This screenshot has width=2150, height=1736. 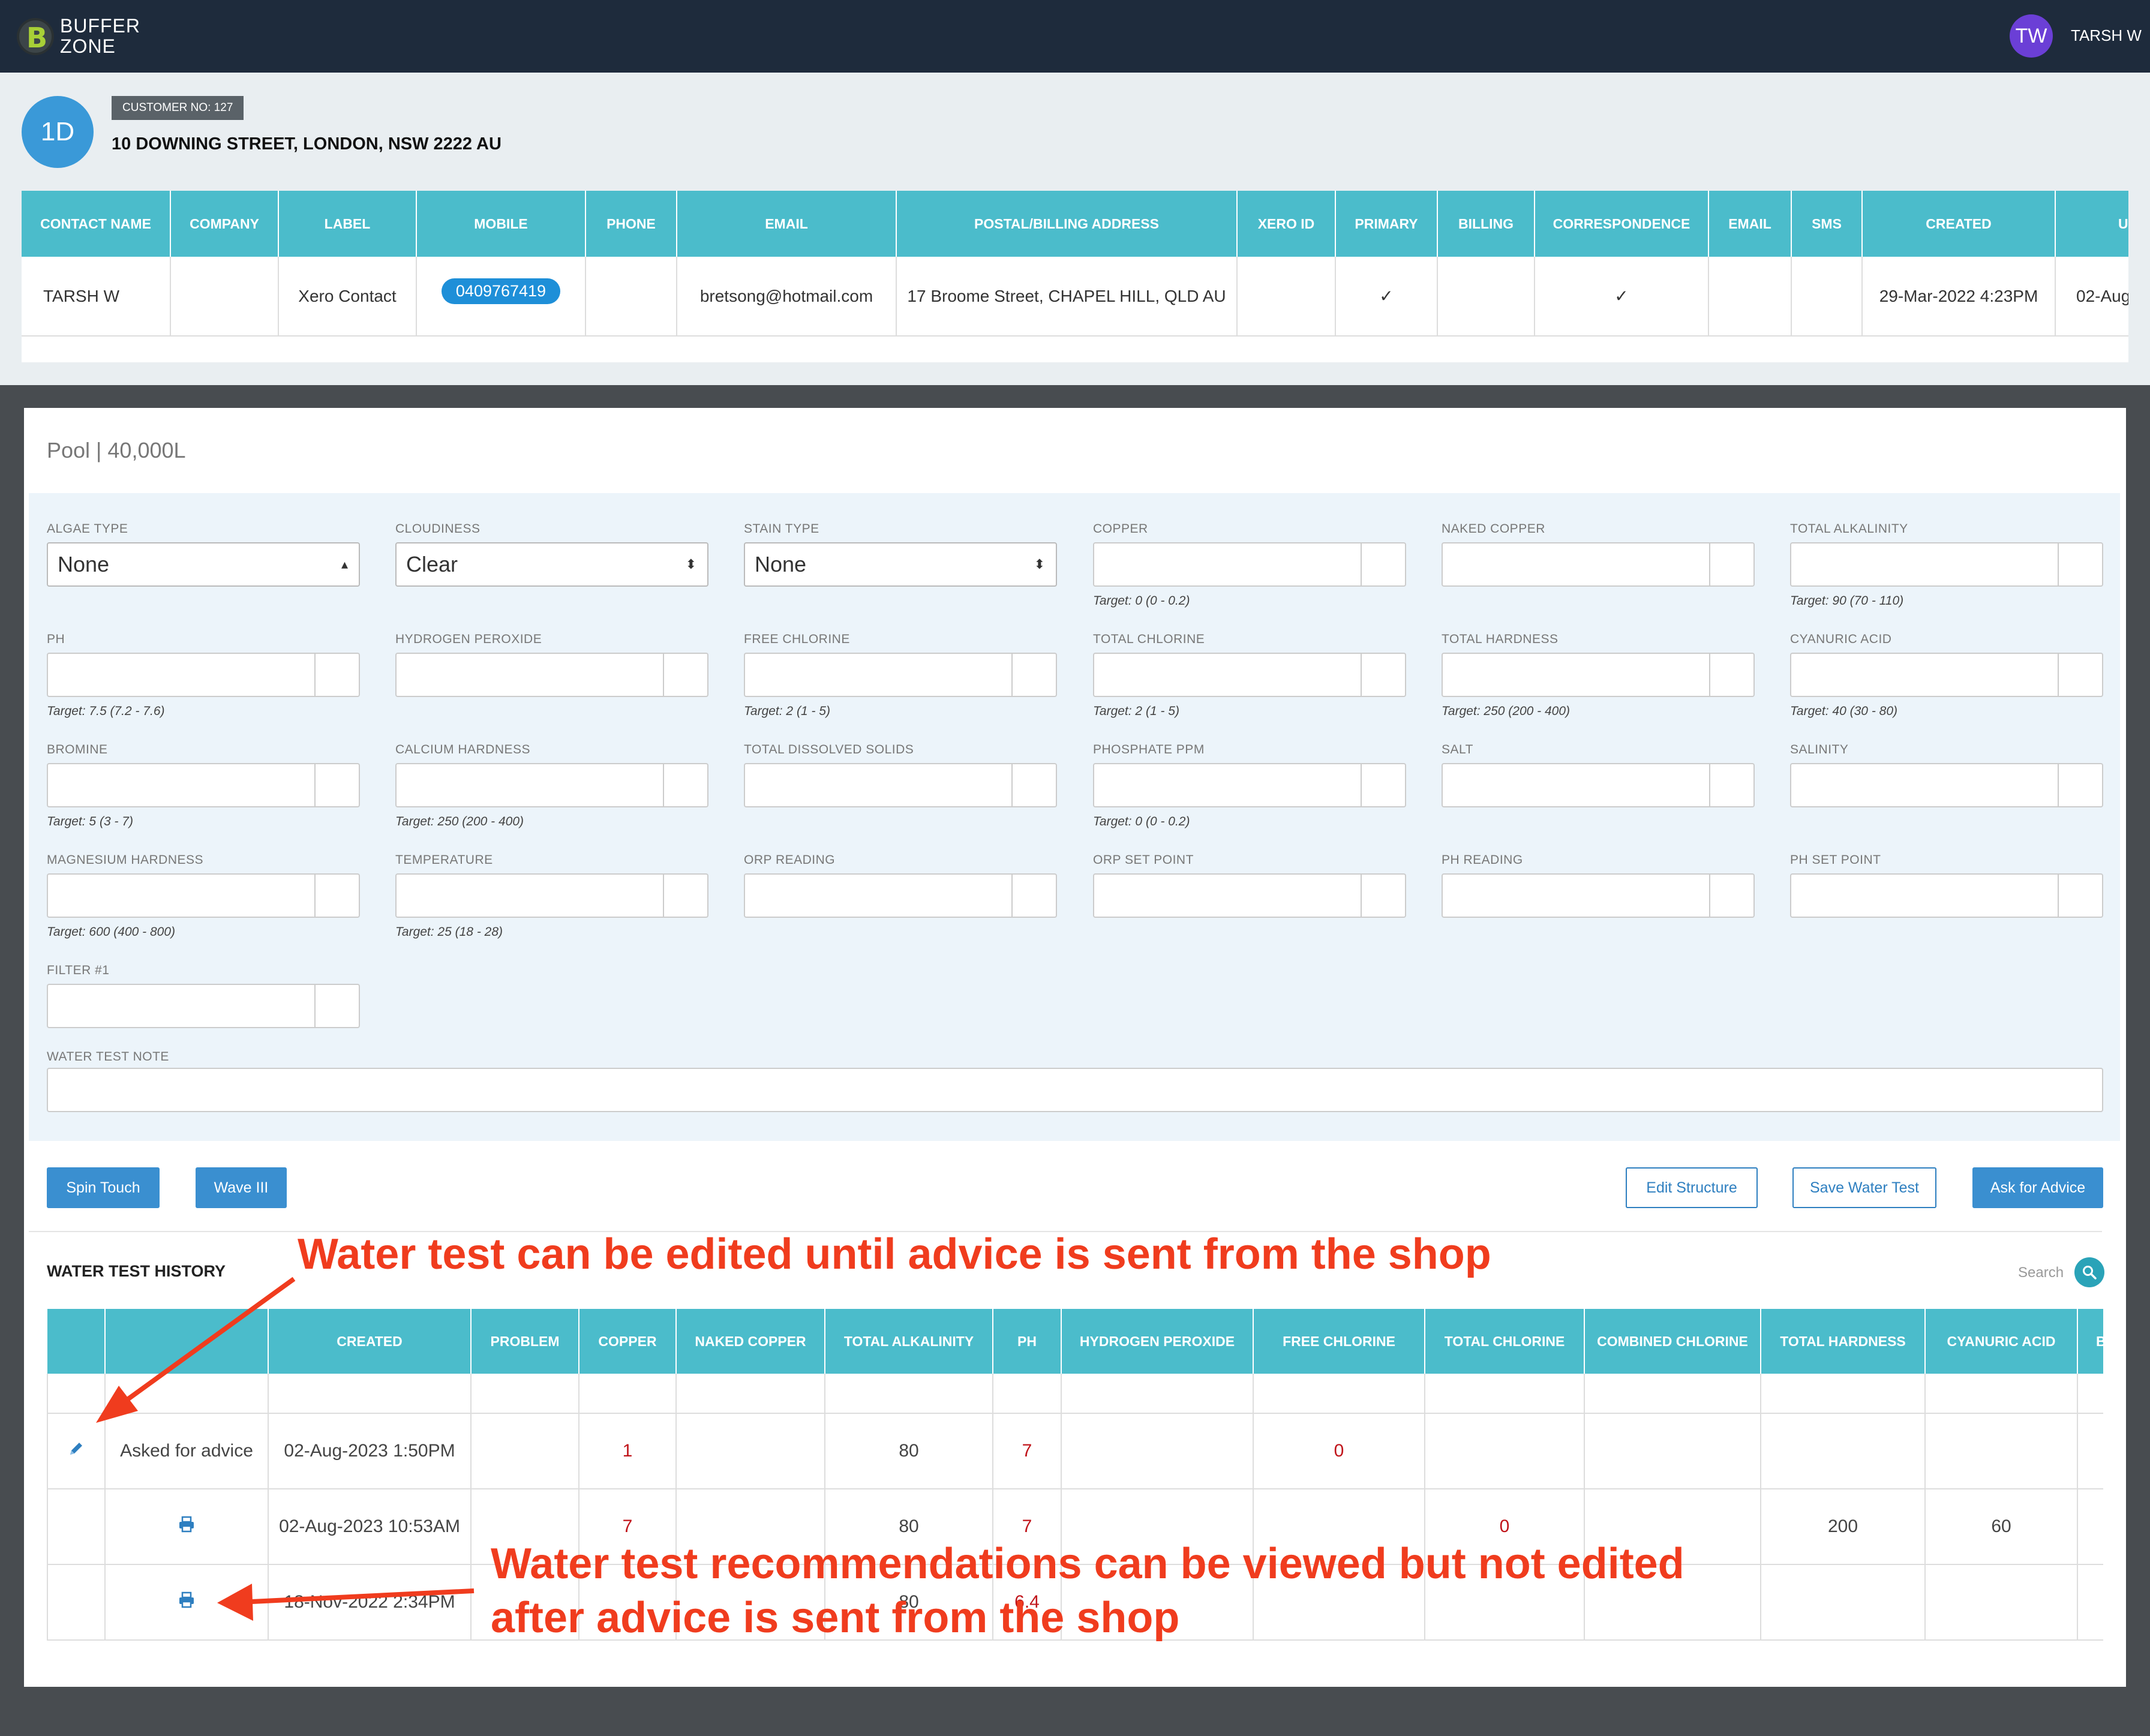 I want to click on edit-arrow-line, so click(x=207, y=1342).